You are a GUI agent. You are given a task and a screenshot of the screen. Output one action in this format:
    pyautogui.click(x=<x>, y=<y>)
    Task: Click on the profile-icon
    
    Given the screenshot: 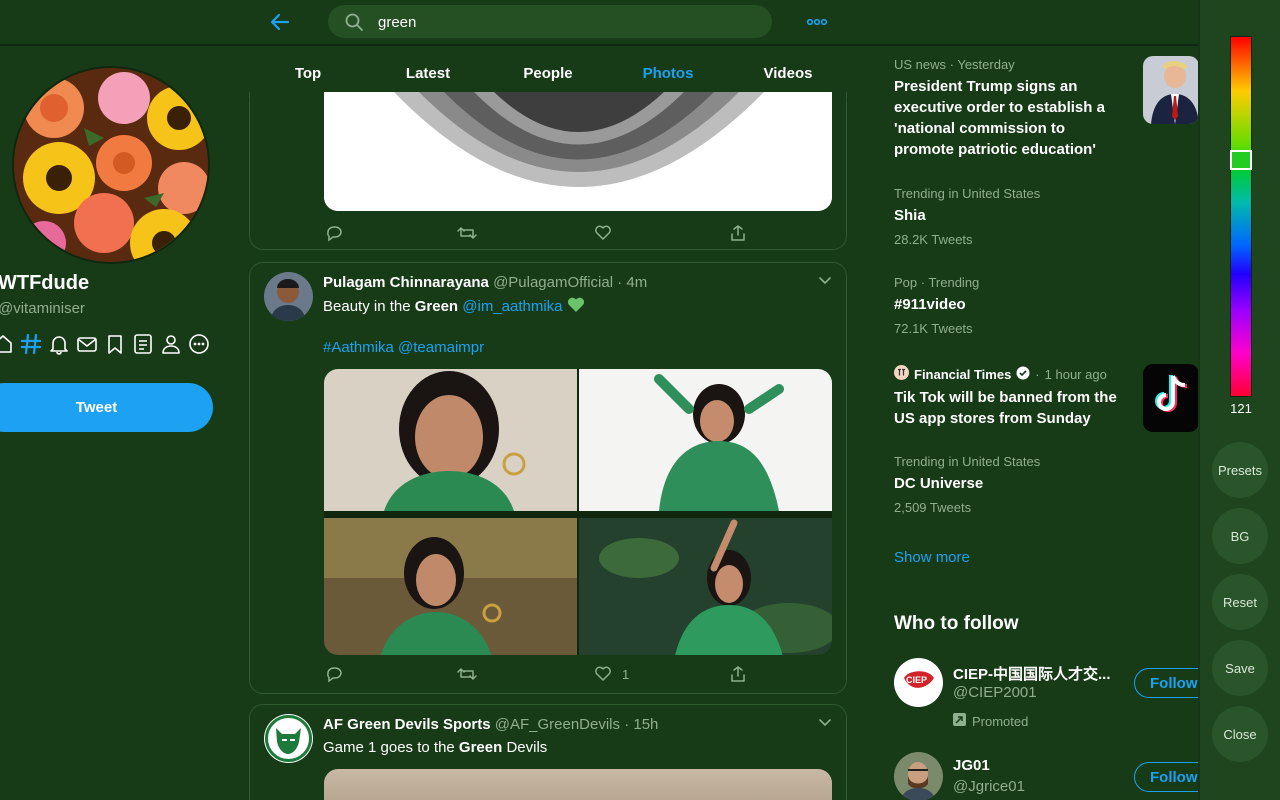 What is the action you would take?
    pyautogui.click(x=171, y=344)
    